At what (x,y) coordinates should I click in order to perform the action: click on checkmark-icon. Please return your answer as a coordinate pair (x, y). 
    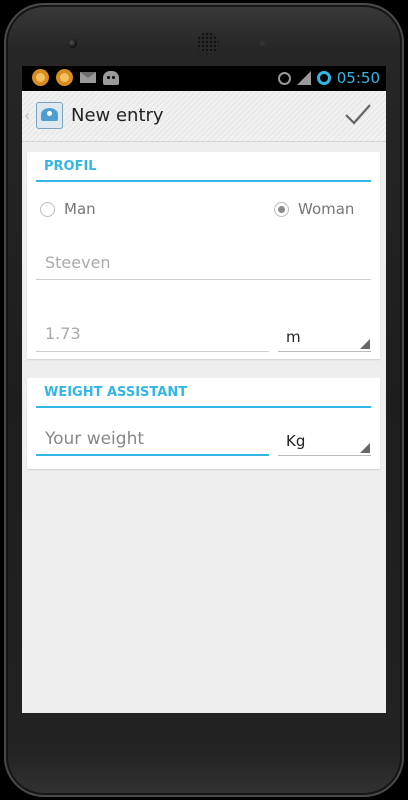
    Looking at the image, I should click on (358, 115).